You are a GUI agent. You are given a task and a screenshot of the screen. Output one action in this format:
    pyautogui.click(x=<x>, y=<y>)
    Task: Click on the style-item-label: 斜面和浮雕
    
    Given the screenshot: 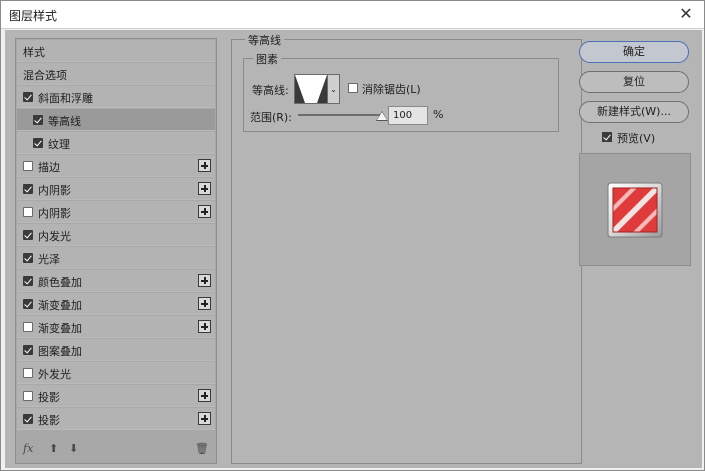 What is the action you would take?
    pyautogui.click(x=65, y=98)
    